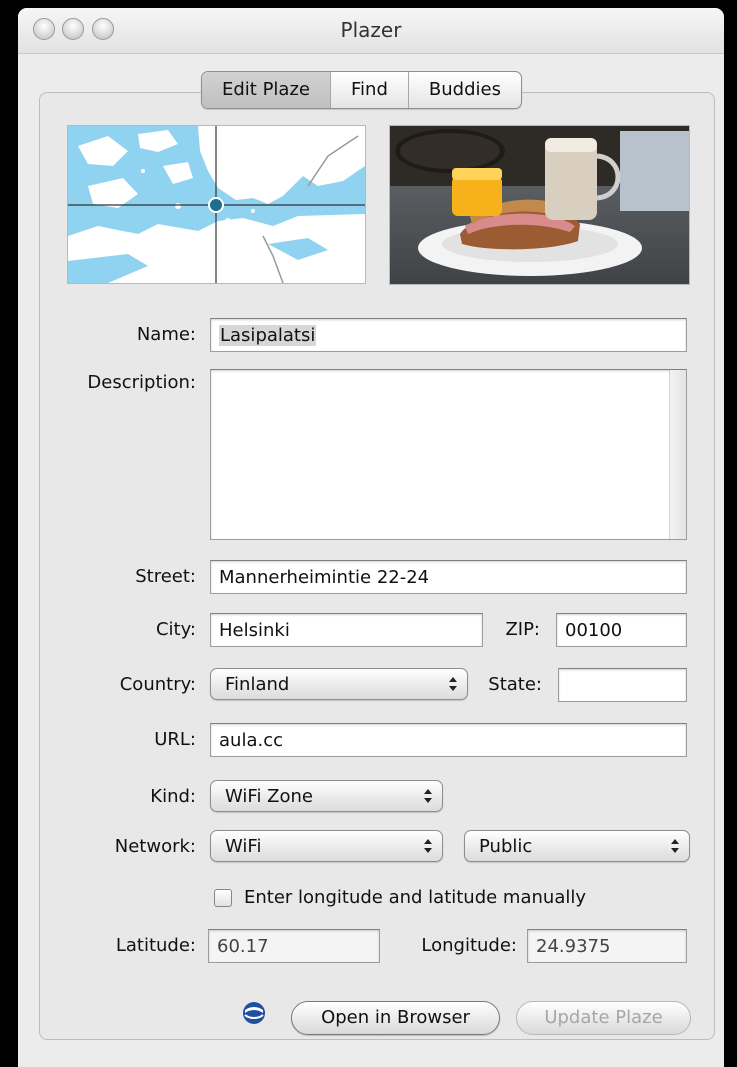 Image resolution: width=737 pixels, height=1067 pixels. I want to click on manual-coords-label: Enter longitude and latitude manually, so click(415, 898).